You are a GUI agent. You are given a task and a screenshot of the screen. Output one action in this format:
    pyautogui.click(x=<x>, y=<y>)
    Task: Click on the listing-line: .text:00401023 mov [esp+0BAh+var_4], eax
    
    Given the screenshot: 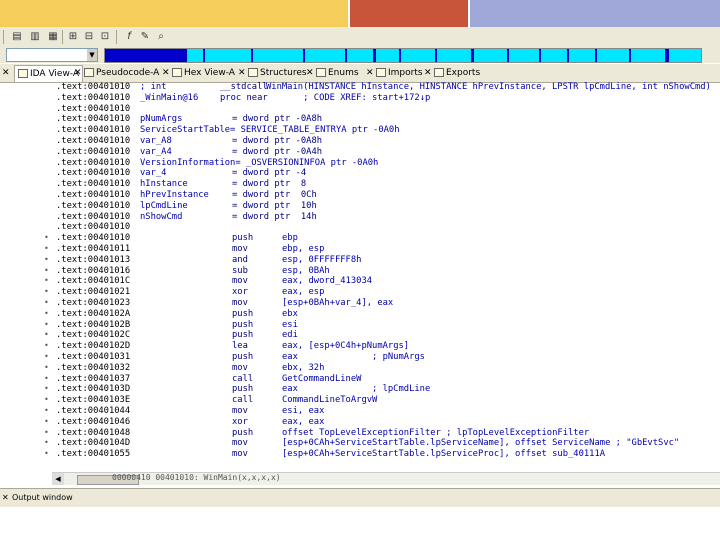 What is the action you would take?
    pyautogui.click(x=386, y=303)
    